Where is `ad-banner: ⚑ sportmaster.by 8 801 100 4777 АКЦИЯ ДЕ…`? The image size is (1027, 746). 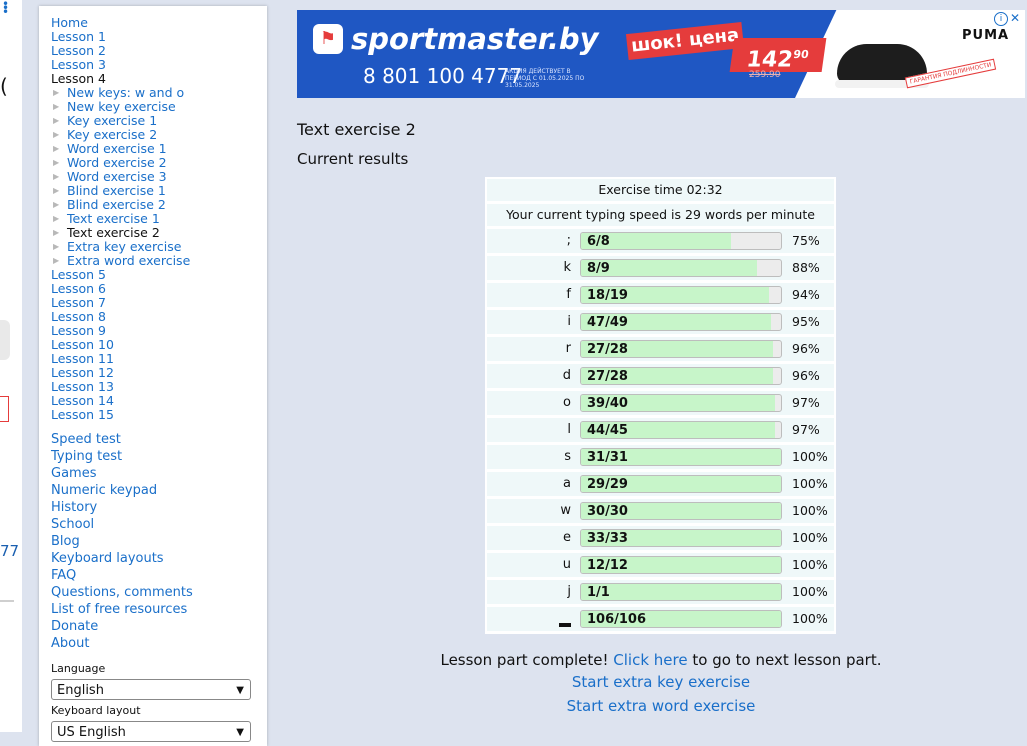
ad-banner: ⚑ sportmaster.by 8 801 100 4777 АКЦИЯ ДЕ… is located at coordinates (661, 54).